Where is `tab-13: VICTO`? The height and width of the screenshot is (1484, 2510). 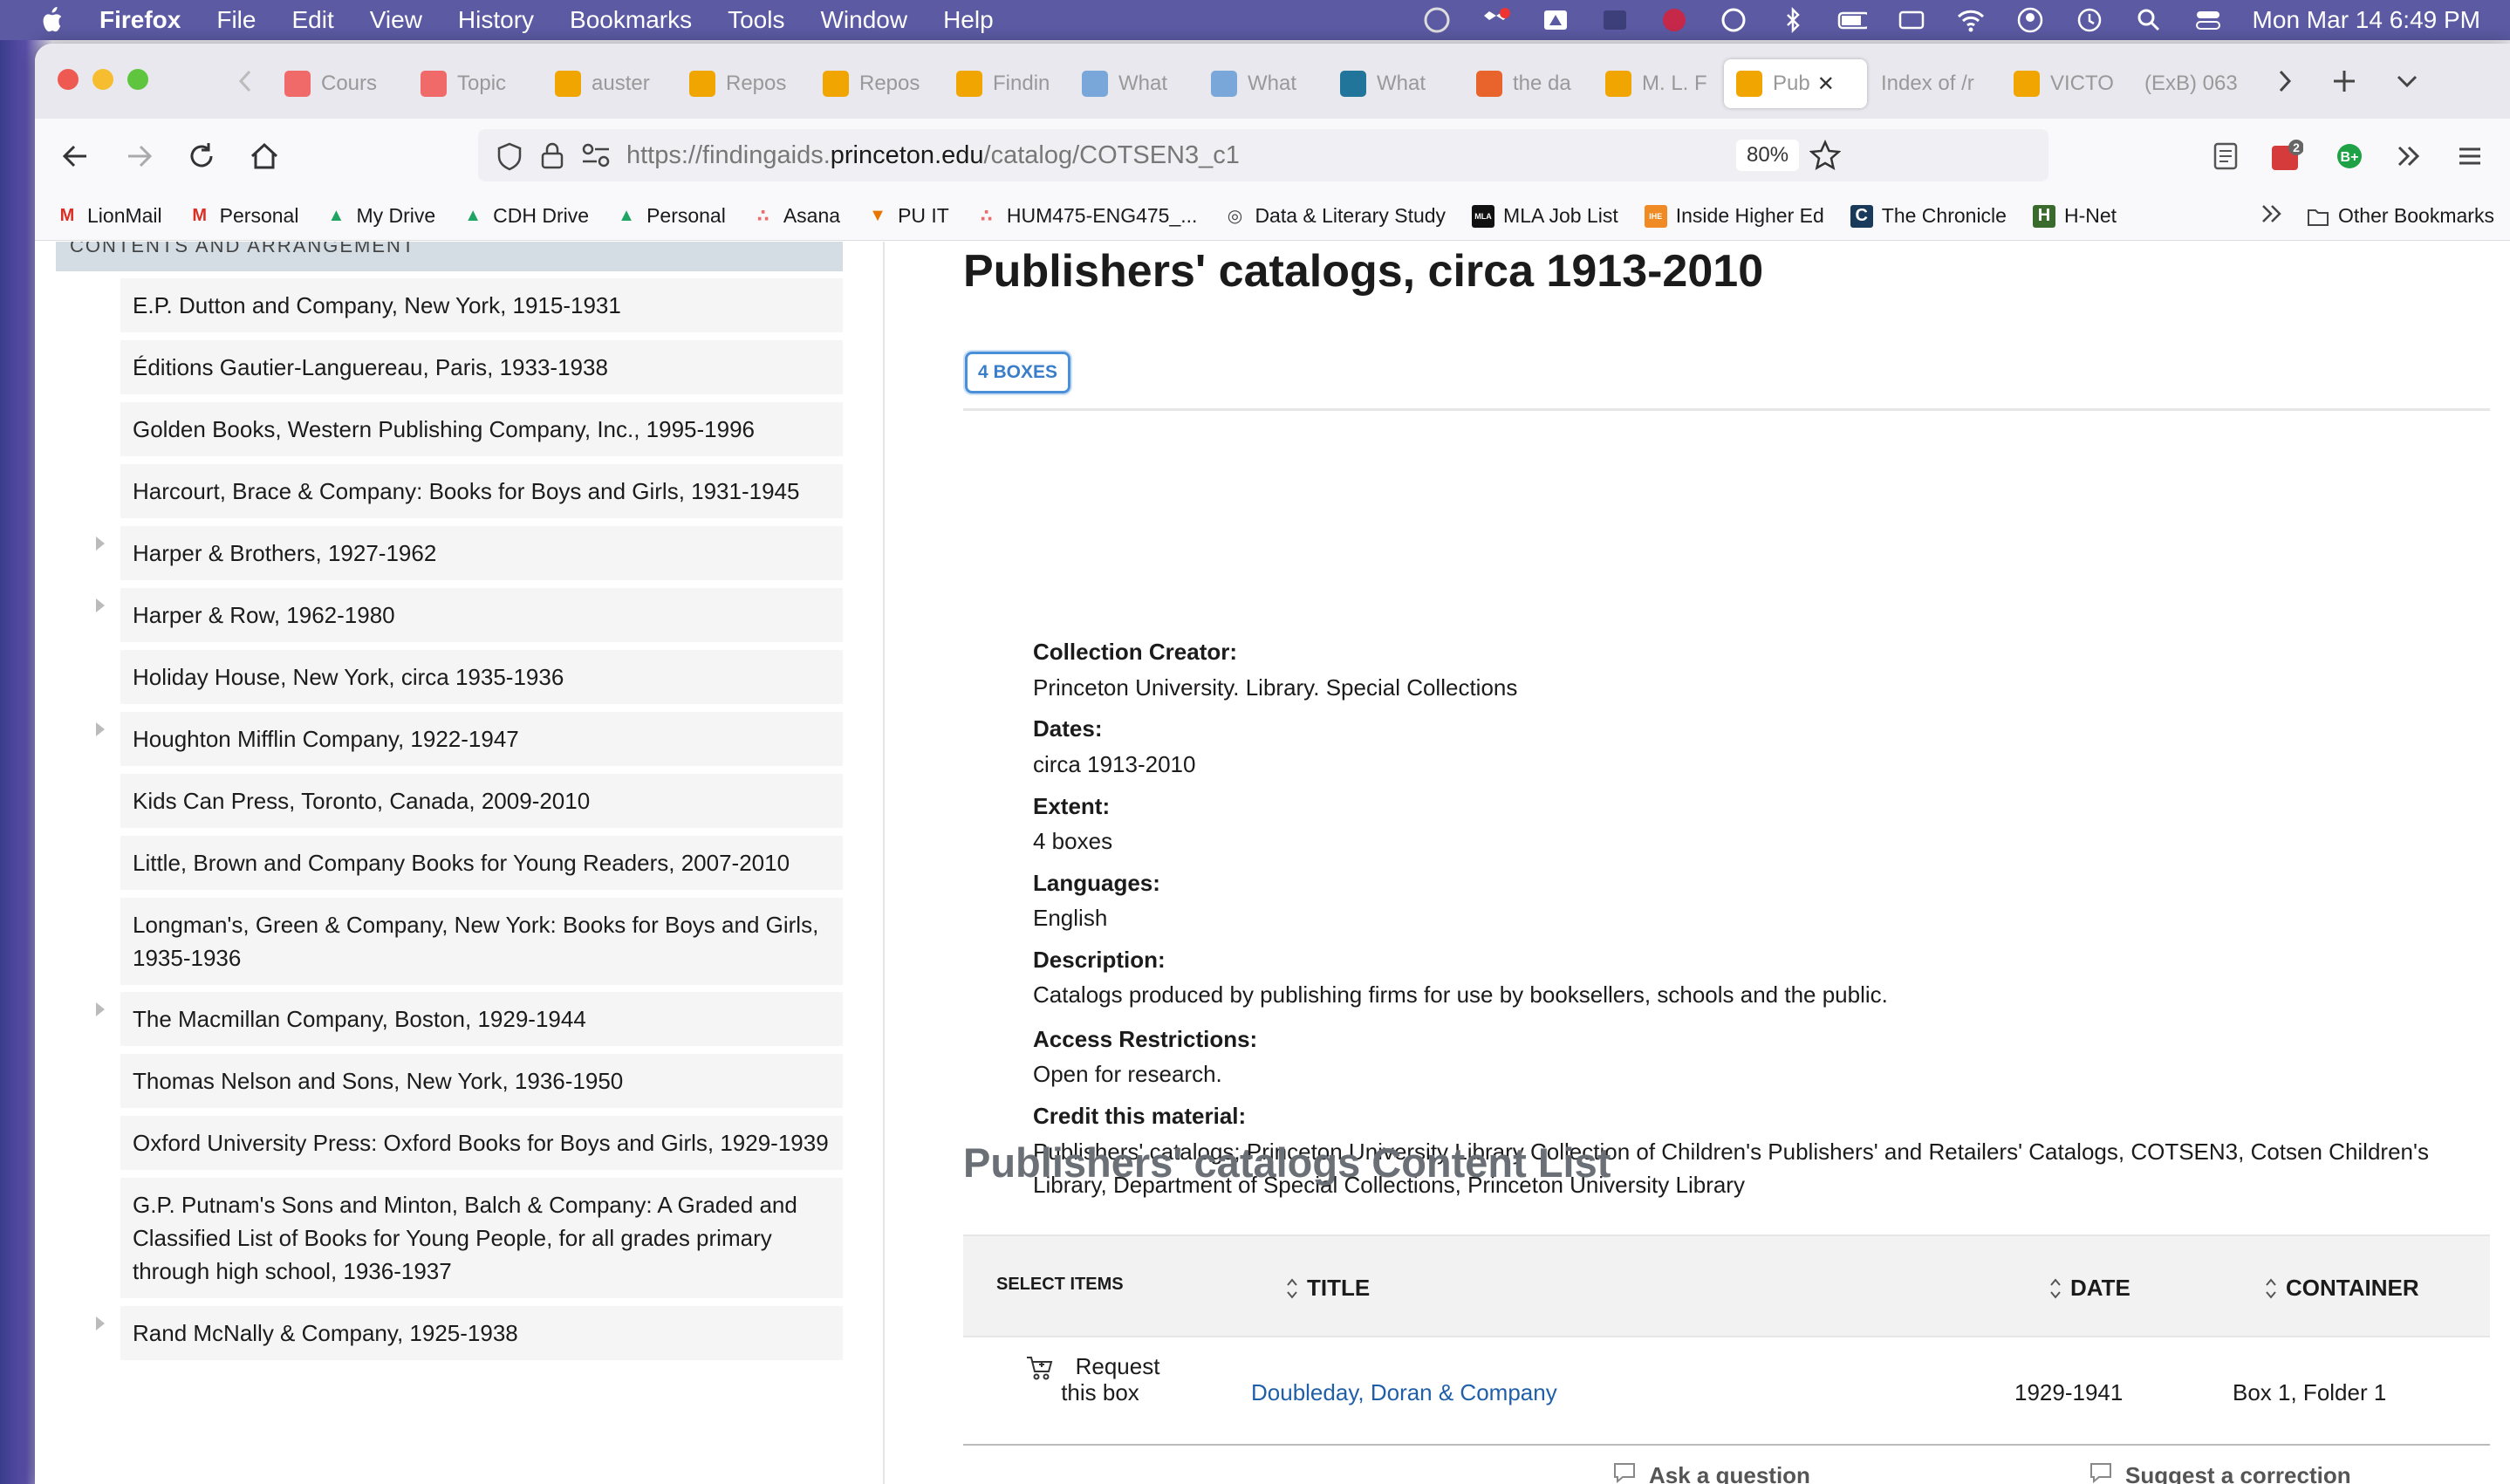
tab-13: VICTO is located at coordinates (2066, 83).